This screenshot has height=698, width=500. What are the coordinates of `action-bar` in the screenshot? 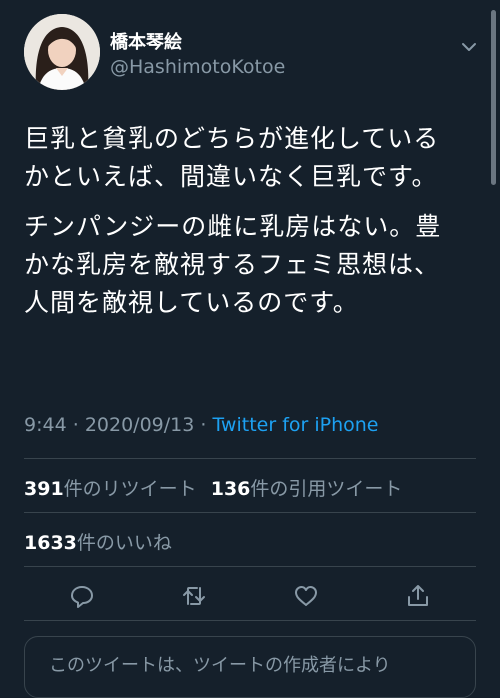 It's located at (250, 596).